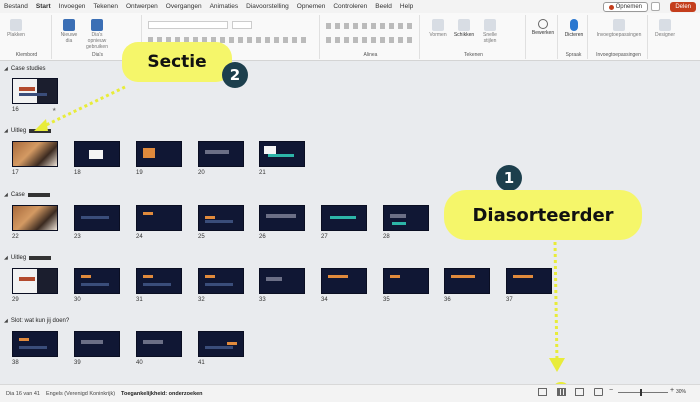 This screenshot has height=402, width=700. Describe the element at coordinates (139, 363) in the screenshot. I see `slide-number: 40` at that location.